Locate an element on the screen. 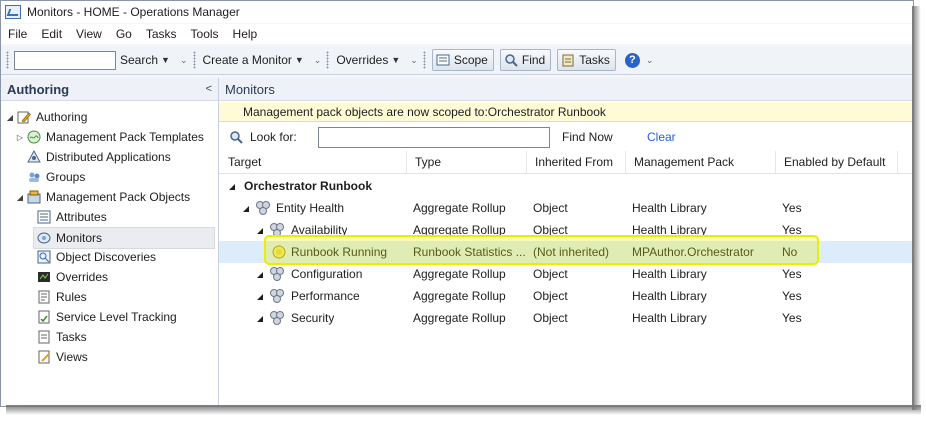  authoring-icon is located at coordinates (24, 117).